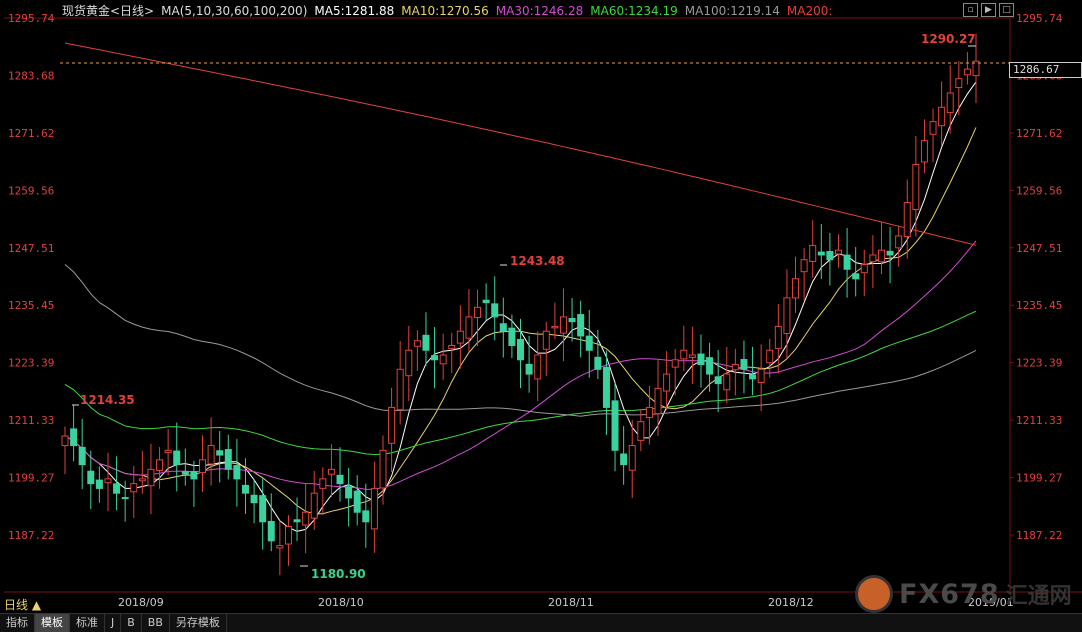  I want to click on current-price-tag: 1286.67, so click(1045, 70).